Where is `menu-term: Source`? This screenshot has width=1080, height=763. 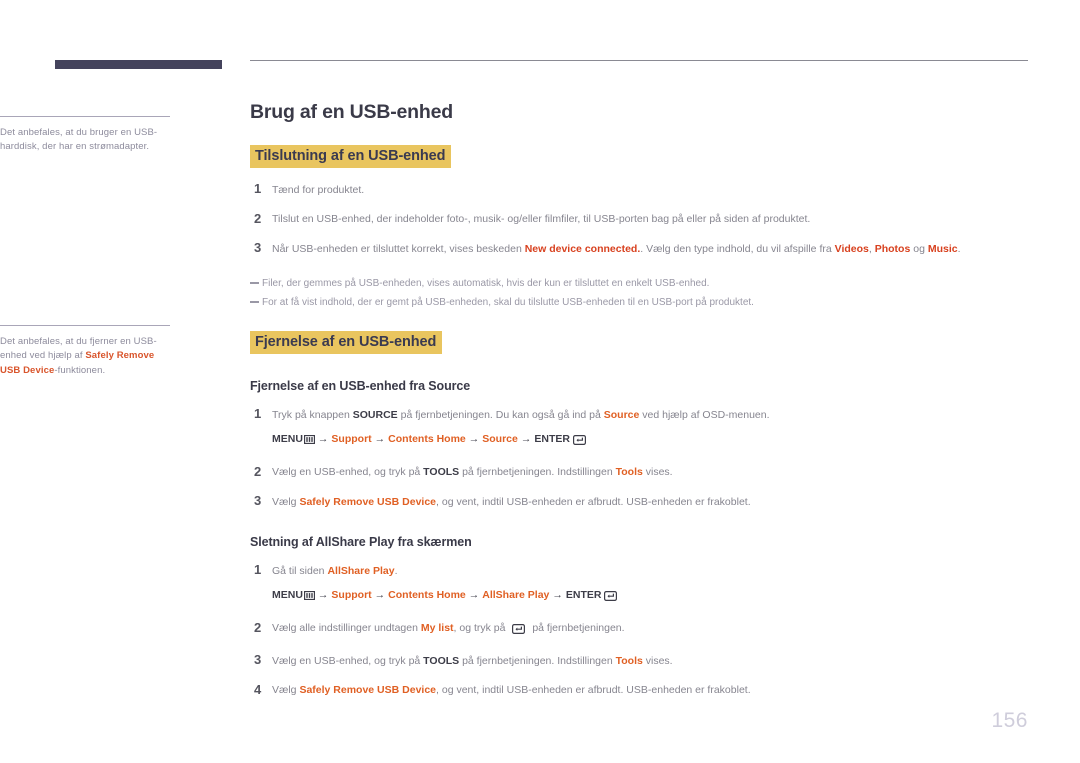 menu-term: Source is located at coordinates (621, 414).